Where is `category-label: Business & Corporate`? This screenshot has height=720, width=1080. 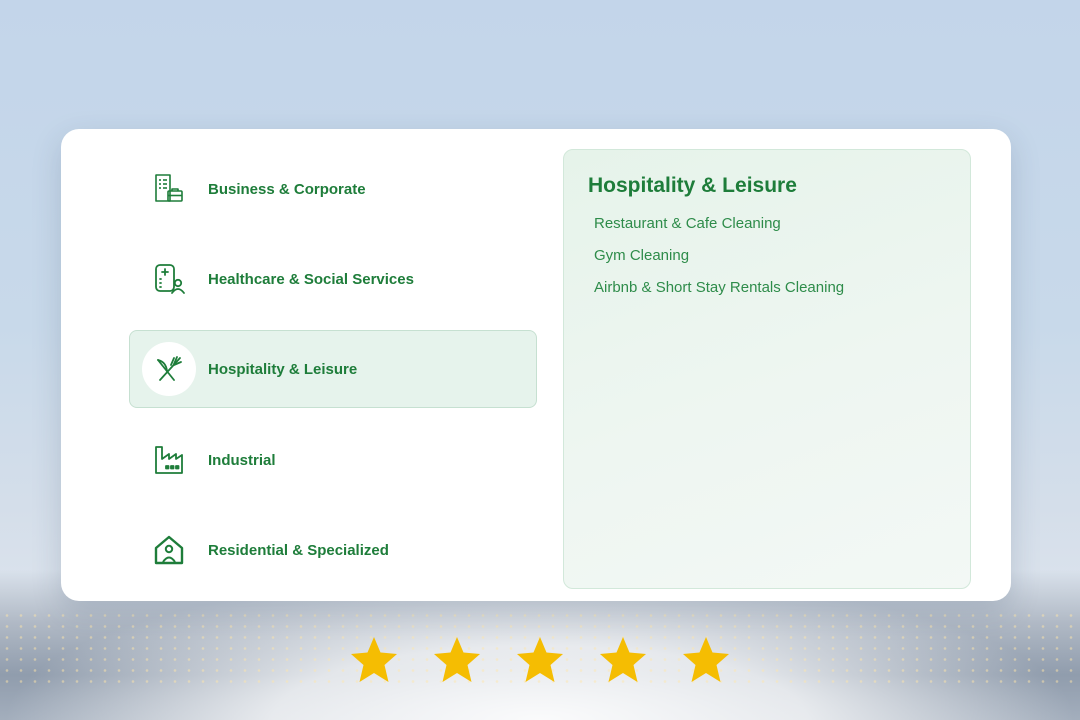
category-label: Business & Corporate is located at coordinates (287, 189).